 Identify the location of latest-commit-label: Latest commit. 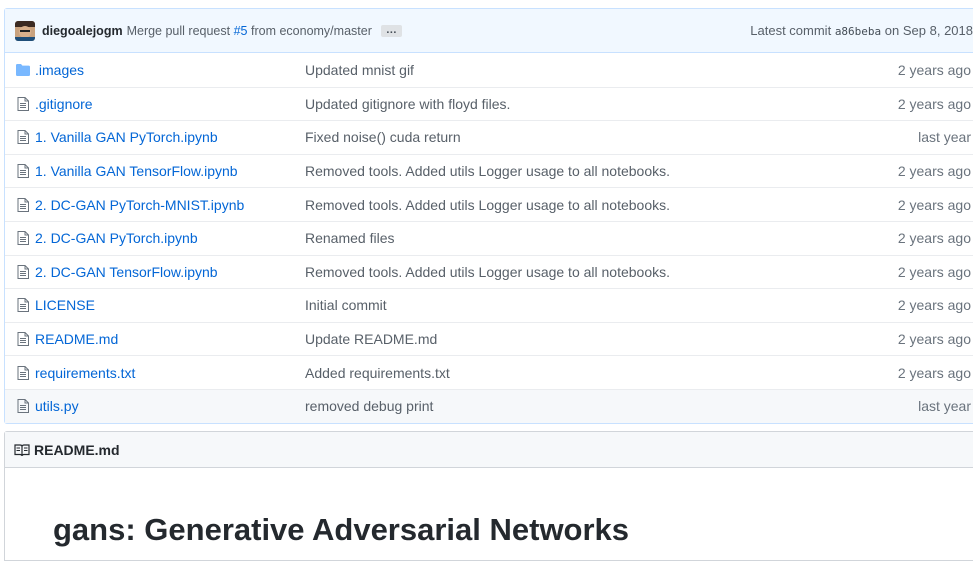
(791, 30).